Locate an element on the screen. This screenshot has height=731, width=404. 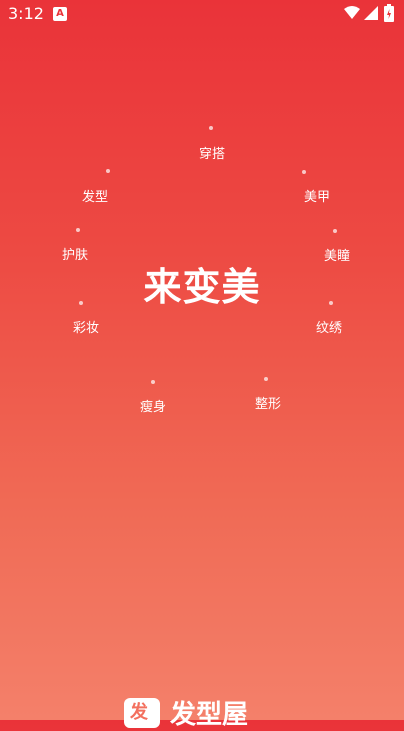
brand-footer: 发 发型屋 is located at coordinates (204, 712).